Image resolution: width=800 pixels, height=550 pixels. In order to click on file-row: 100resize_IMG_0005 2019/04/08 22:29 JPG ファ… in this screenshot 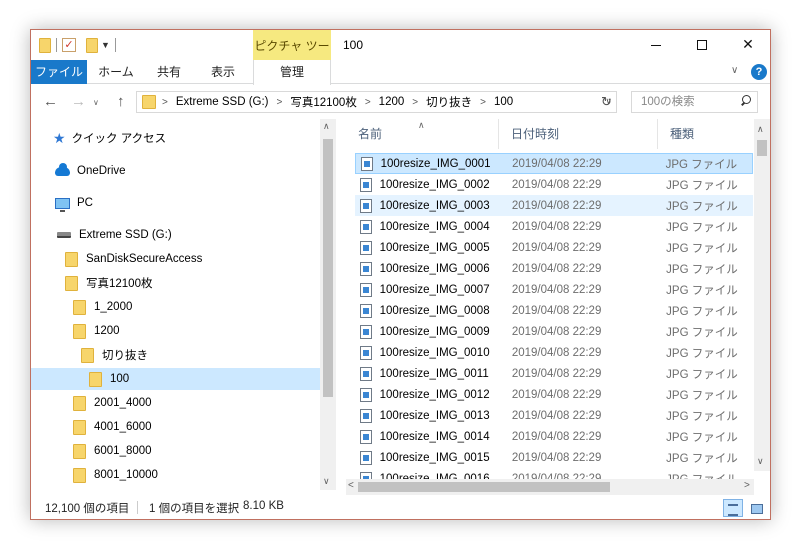, I will do `click(554, 247)`.